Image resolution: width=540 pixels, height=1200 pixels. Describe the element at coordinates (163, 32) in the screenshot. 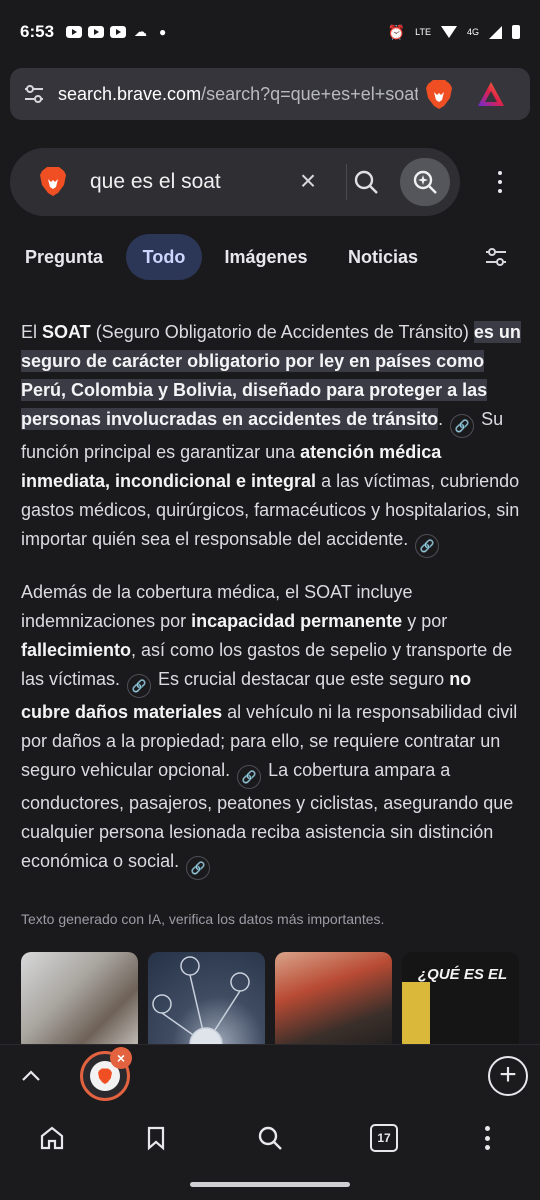

I see `more-notifications-icon: ●` at that location.